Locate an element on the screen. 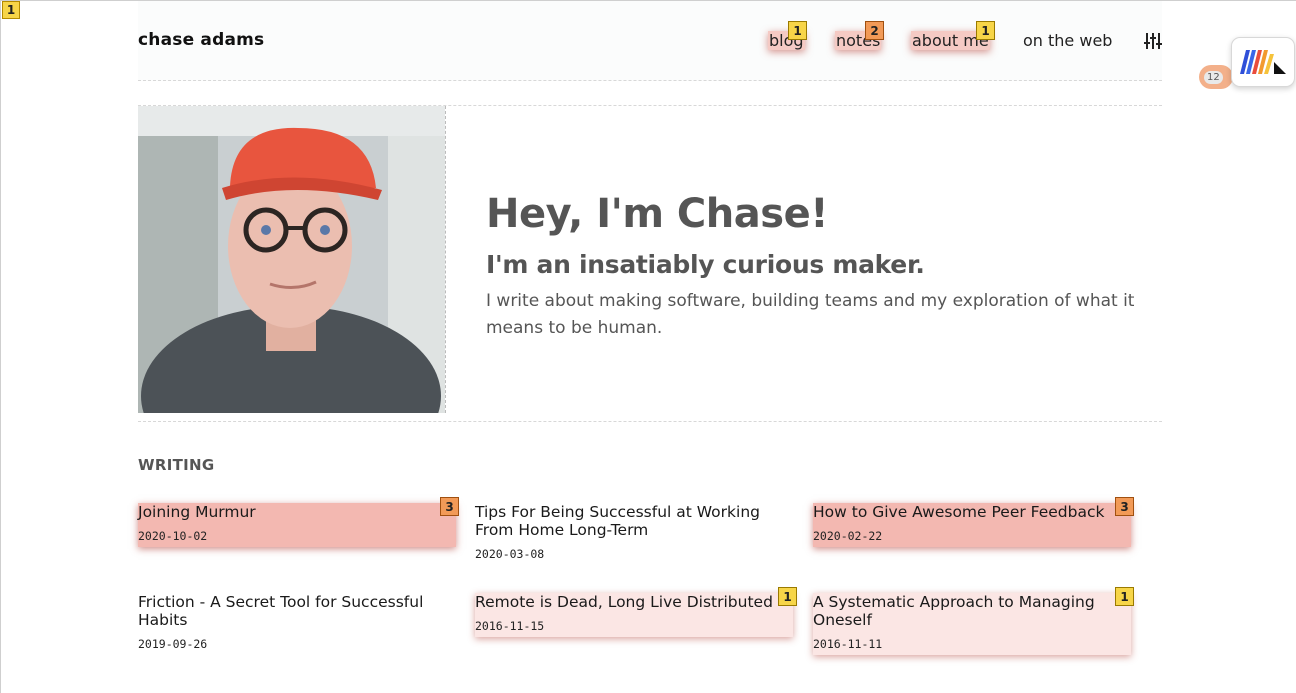  site-brand-link: chase adams is located at coordinates (201, 40).